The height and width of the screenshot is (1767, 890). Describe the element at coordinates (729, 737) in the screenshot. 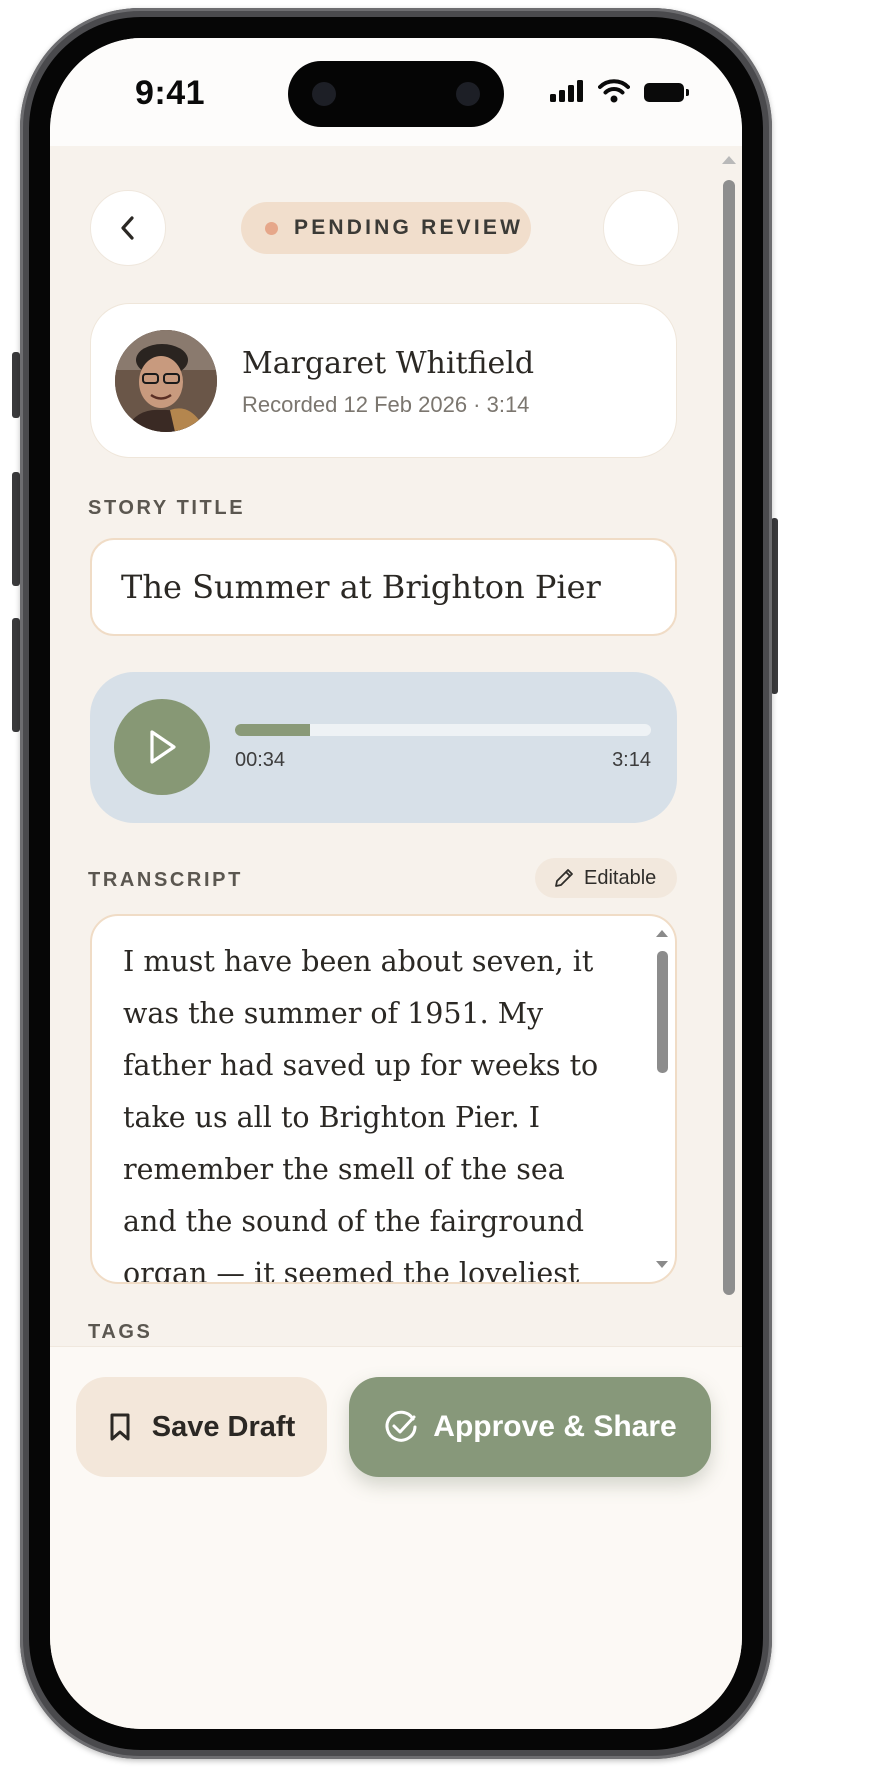

I see `page-scrollbar` at that location.